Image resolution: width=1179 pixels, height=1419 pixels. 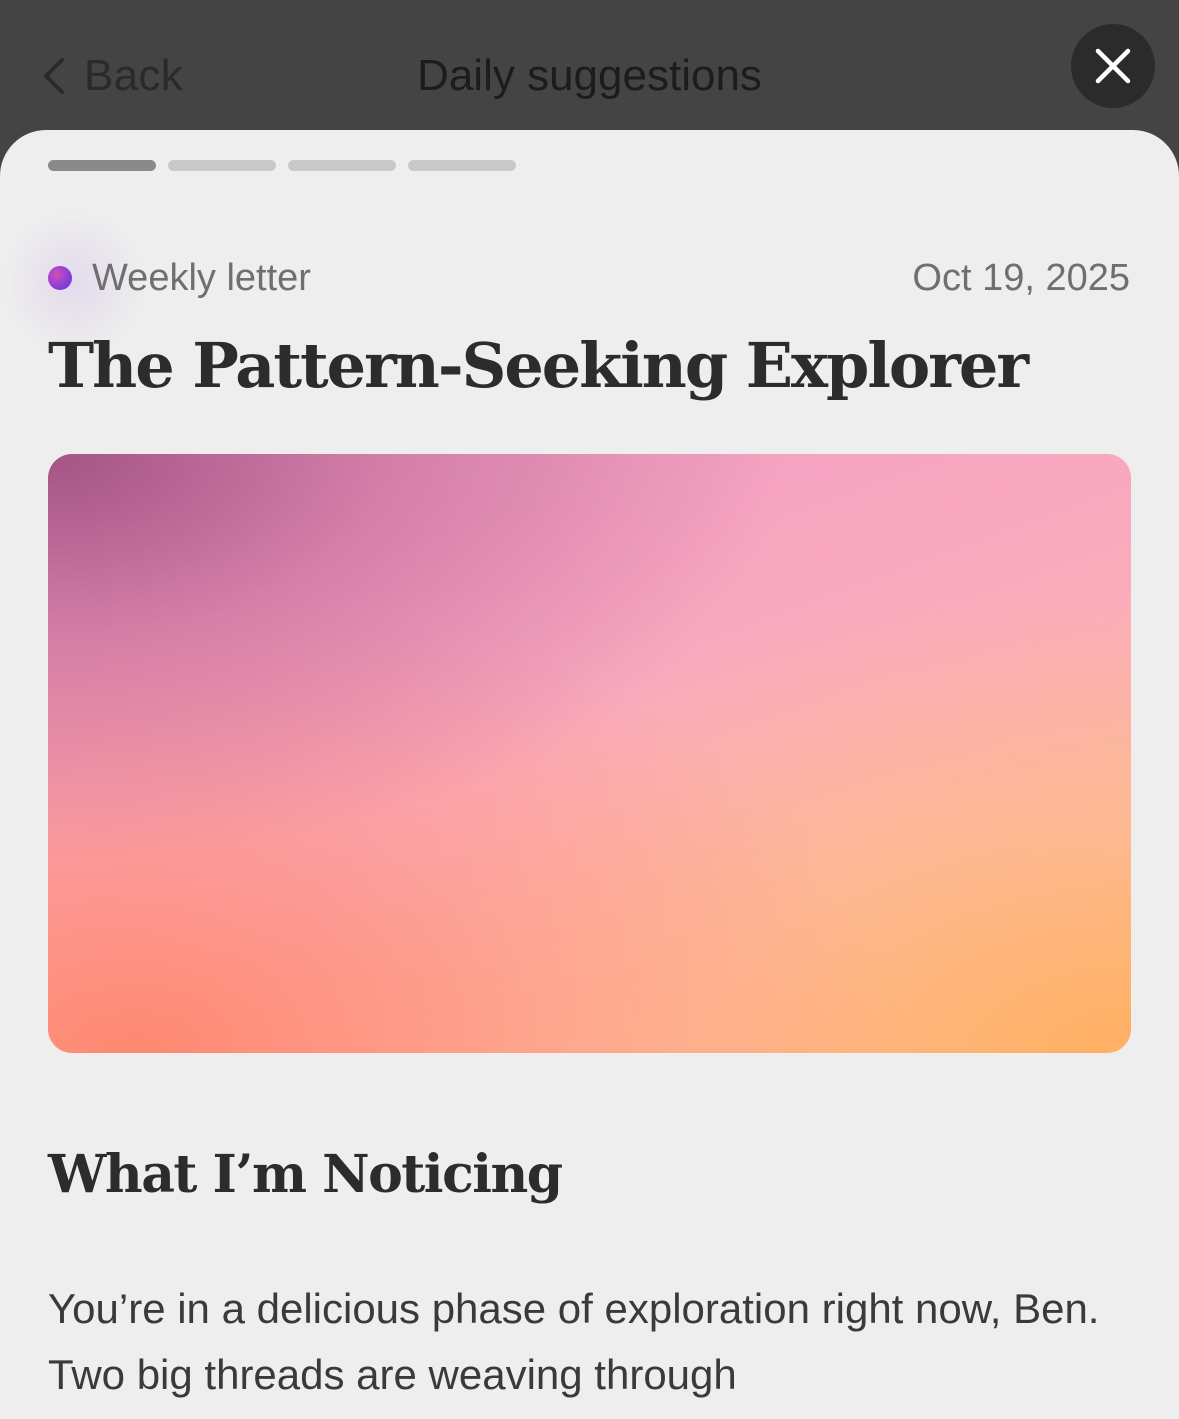 What do you see at coordinates (538, 365) in the screenshot?
I see `letter-title: The Pattern-Seeking Explorer` at bounding box center [538, 365].